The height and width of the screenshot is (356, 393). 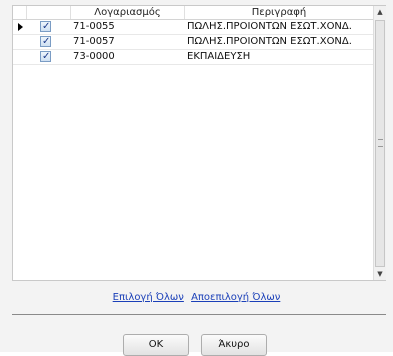 I want to click on scroll-down-icon: ▼, so click(x=380, y=274).